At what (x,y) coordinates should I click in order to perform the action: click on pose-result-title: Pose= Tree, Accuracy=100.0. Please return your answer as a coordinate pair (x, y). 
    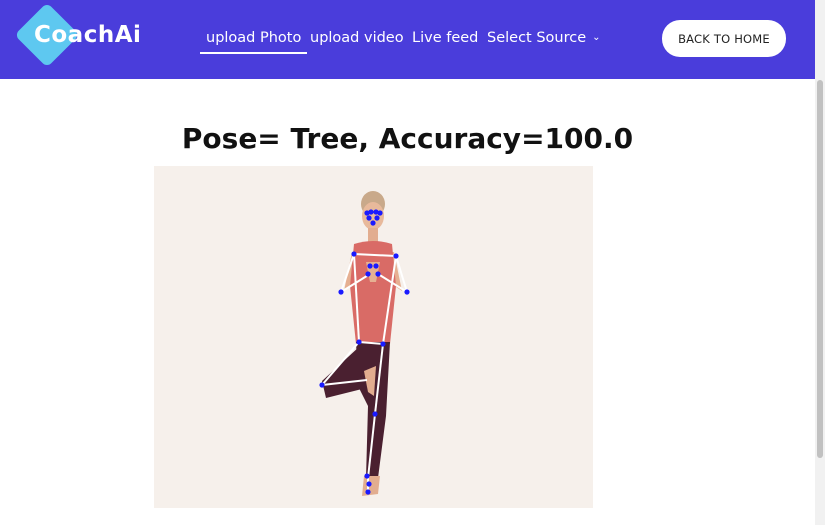
    Looking at the image, I should click on (407, 138).